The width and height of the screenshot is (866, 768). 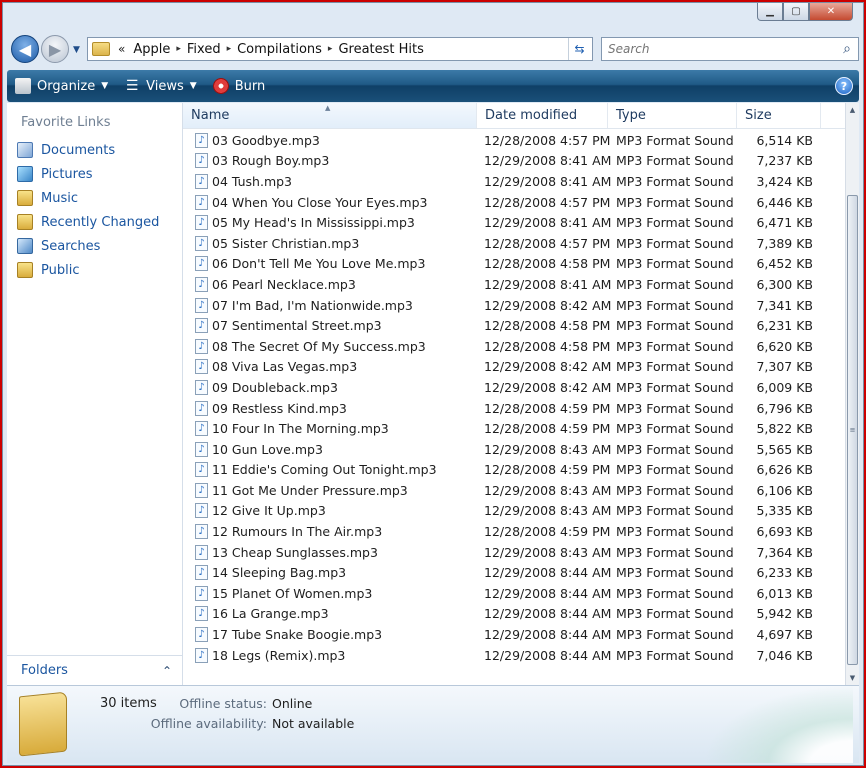 What do you see at coordinates (796, 12) in the screenshot?
I see `maximize-button: ▢` at bounding box center [796, 12].